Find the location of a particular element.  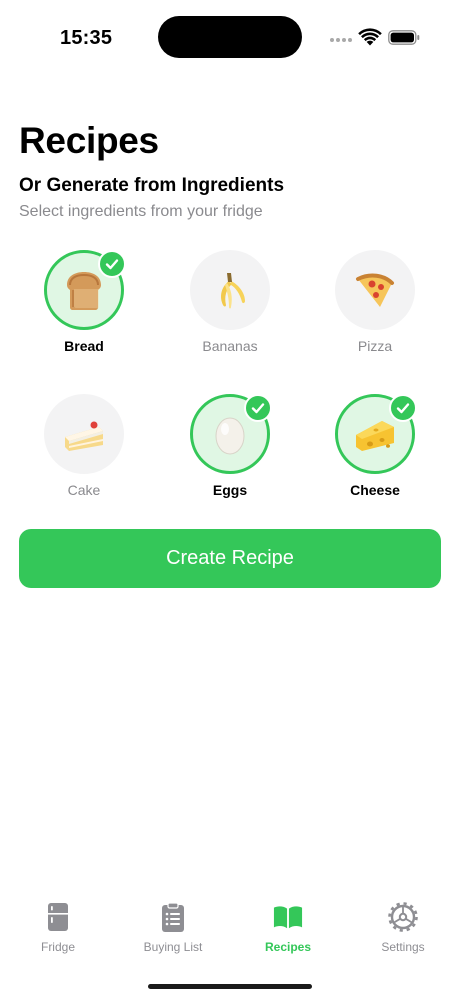

ingredient-cheese: Cheese is located at coordinates (375, 459).